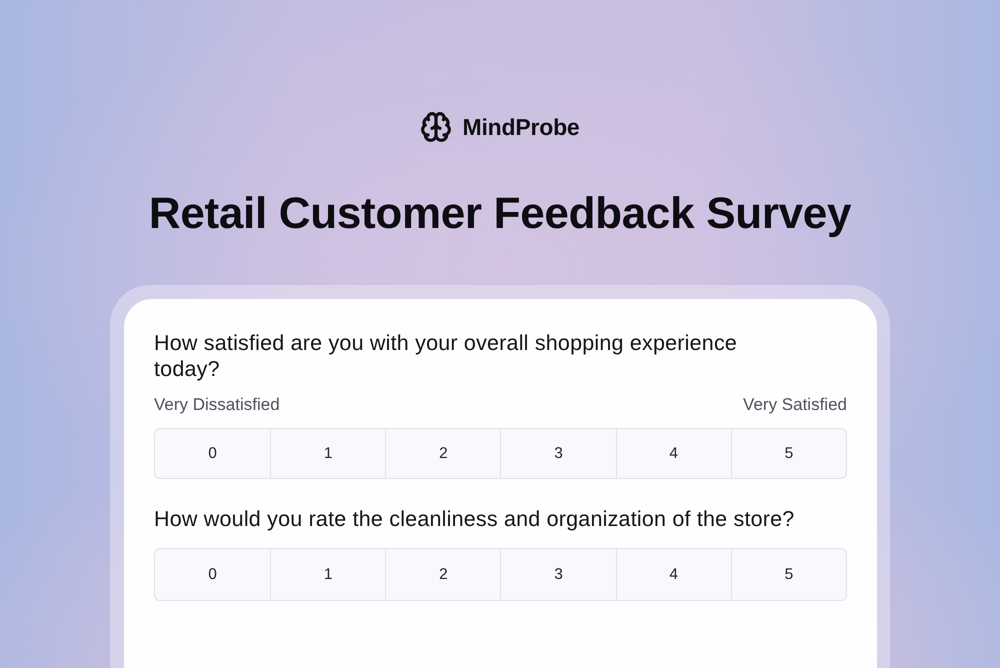  What do you see at coordinates (500, 214) in the screenshot?
I see `survey-title: Retail Customer Feedback Survey` at bounding box center [500, 214].